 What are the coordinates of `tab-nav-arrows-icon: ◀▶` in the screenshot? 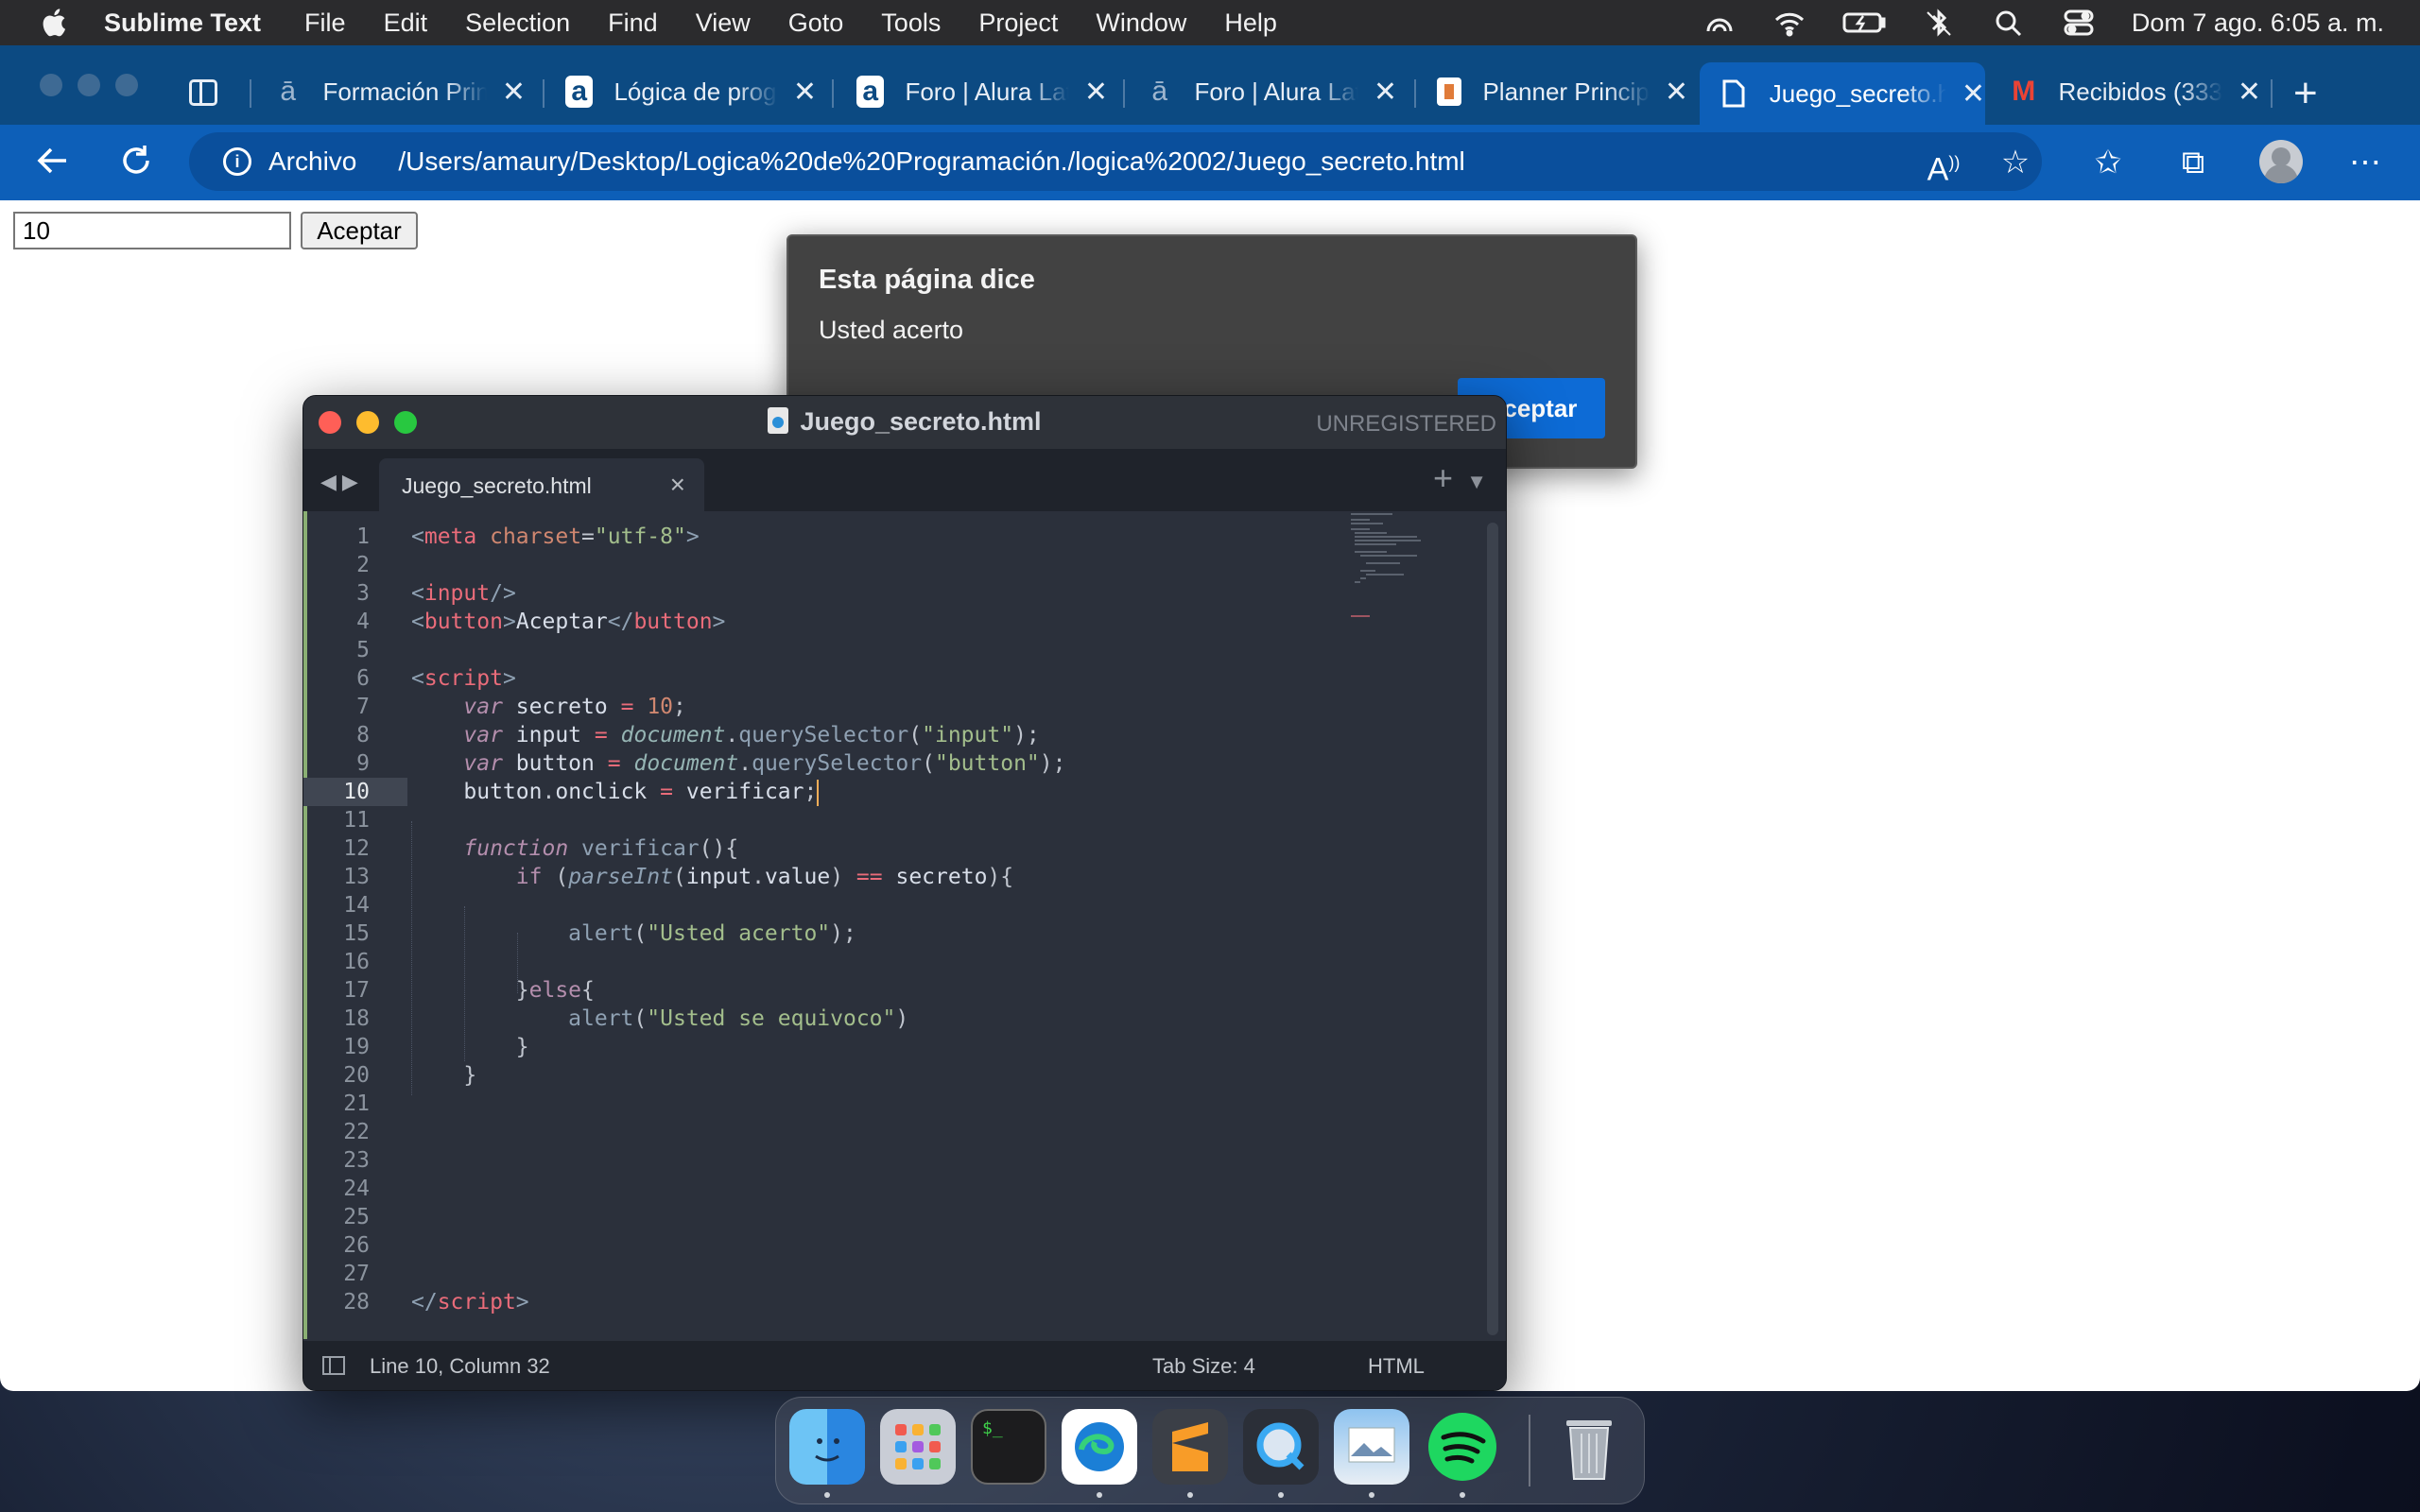 It's located at (342, 482).